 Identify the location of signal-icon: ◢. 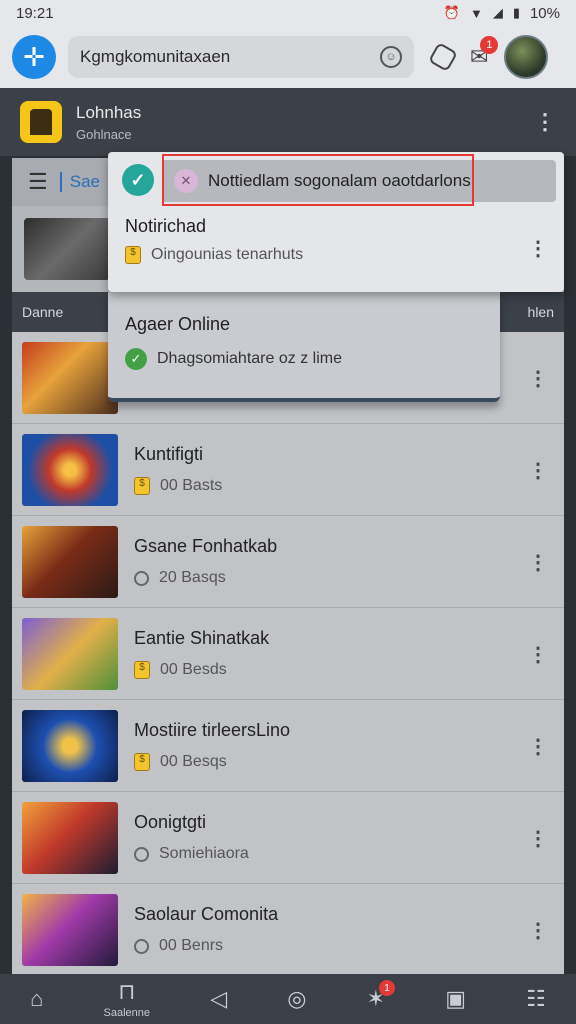
(497, 12).